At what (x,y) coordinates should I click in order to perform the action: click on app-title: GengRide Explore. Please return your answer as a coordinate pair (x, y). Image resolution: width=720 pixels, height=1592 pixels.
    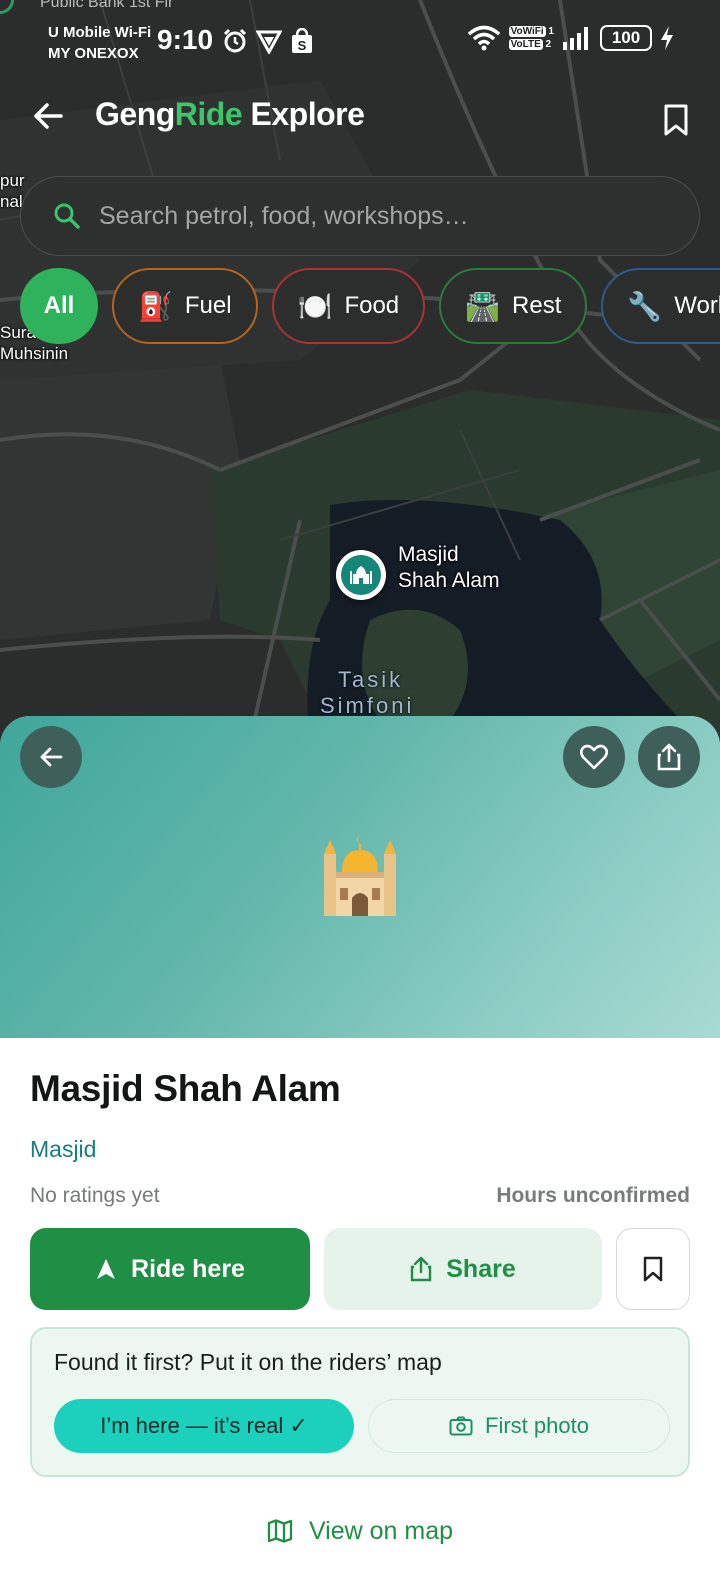
    Looking at the image, I should click on (230, 114).